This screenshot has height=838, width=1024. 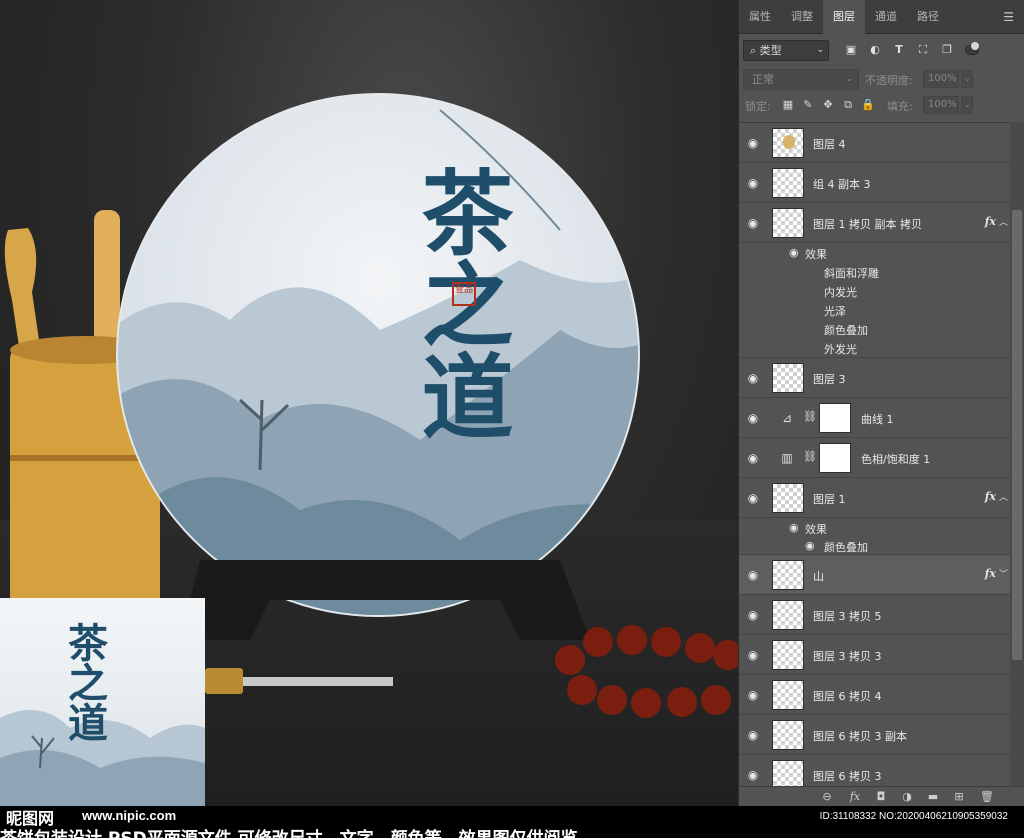 What do you see at coordinates (874, 291) in the screenshot?
I see `effect-item: 内发光` at bounding box center [874, 291].